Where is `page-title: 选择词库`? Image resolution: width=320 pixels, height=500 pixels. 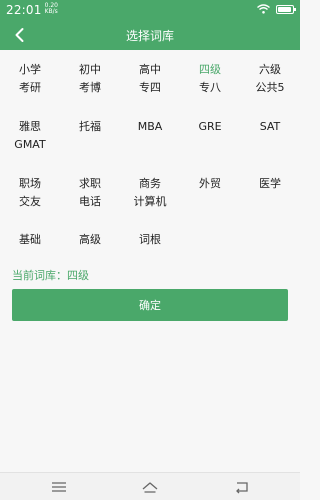
page-title: 选择词库 is located at coordinates (149, 36).